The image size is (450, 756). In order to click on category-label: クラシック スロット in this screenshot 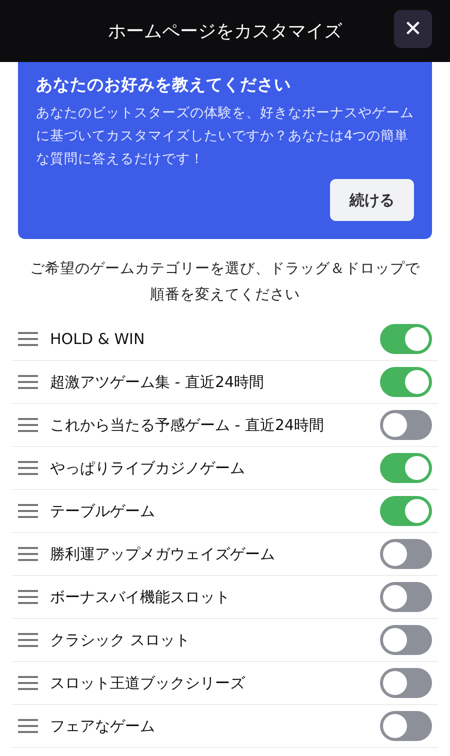, I will do `click(120, 640)`.